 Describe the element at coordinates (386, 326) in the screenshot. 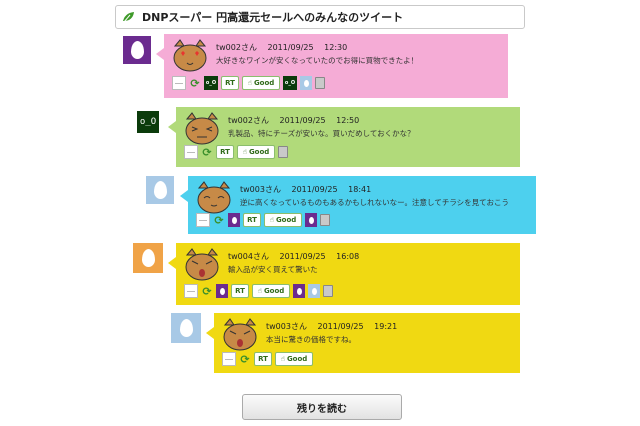

I see `tweet-time: 19:21` at that location.